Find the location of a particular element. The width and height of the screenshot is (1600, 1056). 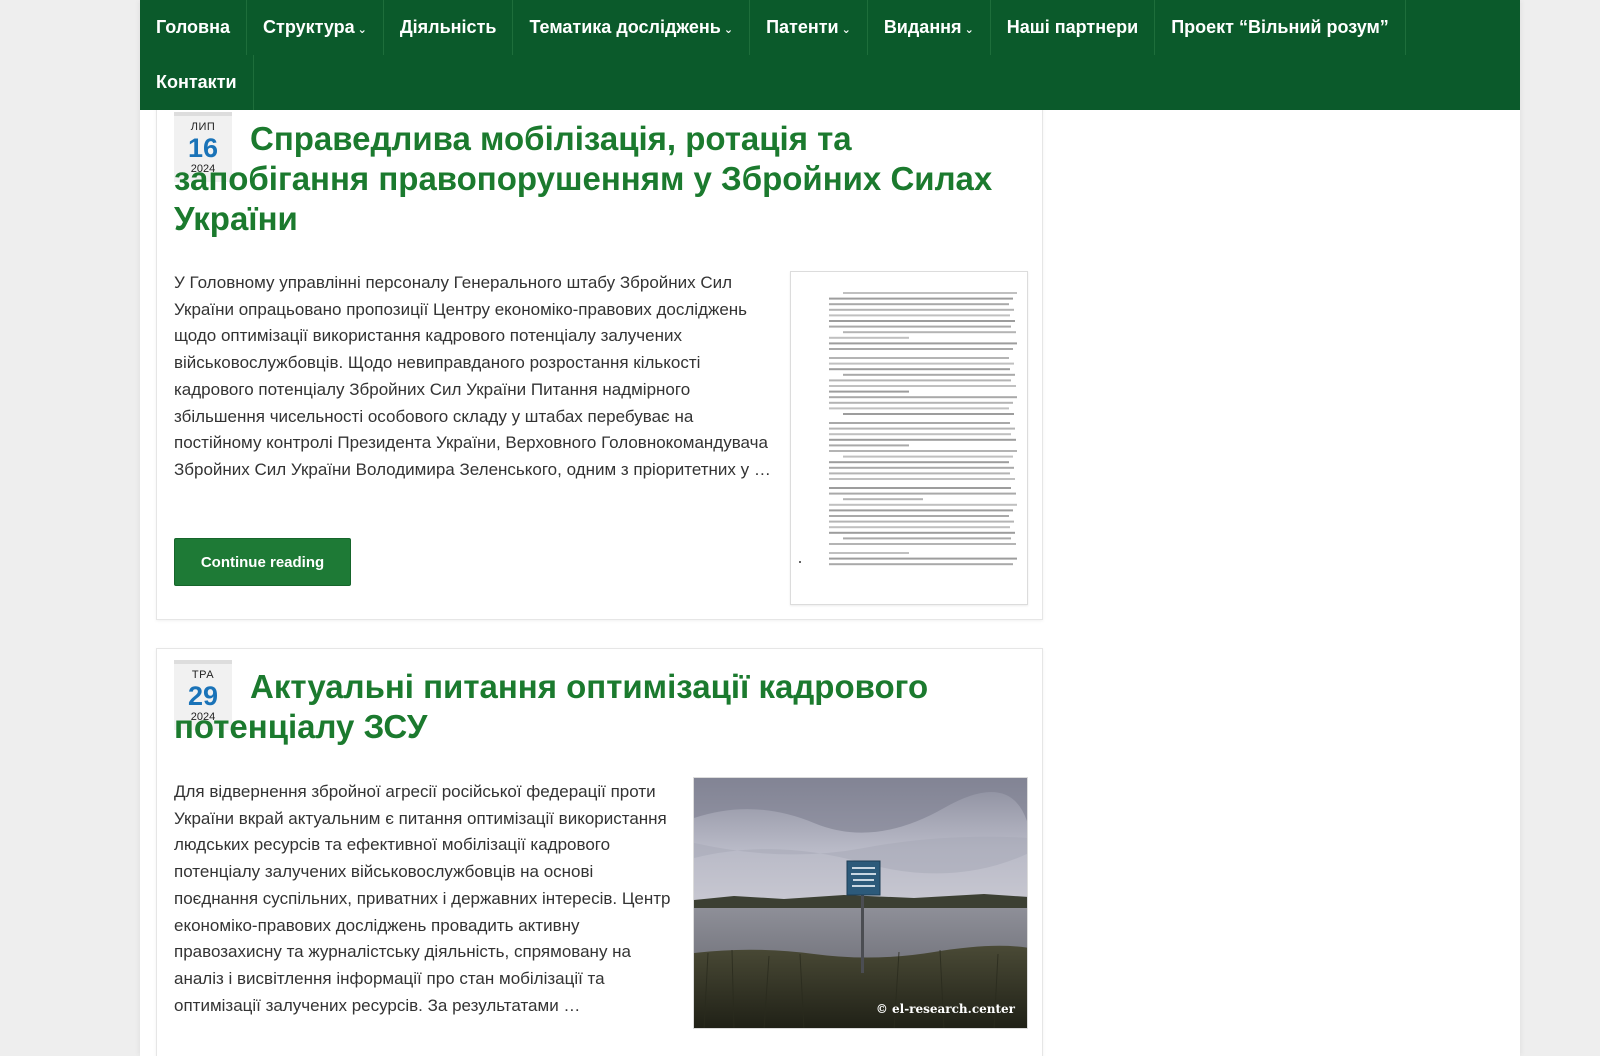

nav-item-label: Діяльність is located at coordinates (448, 27).